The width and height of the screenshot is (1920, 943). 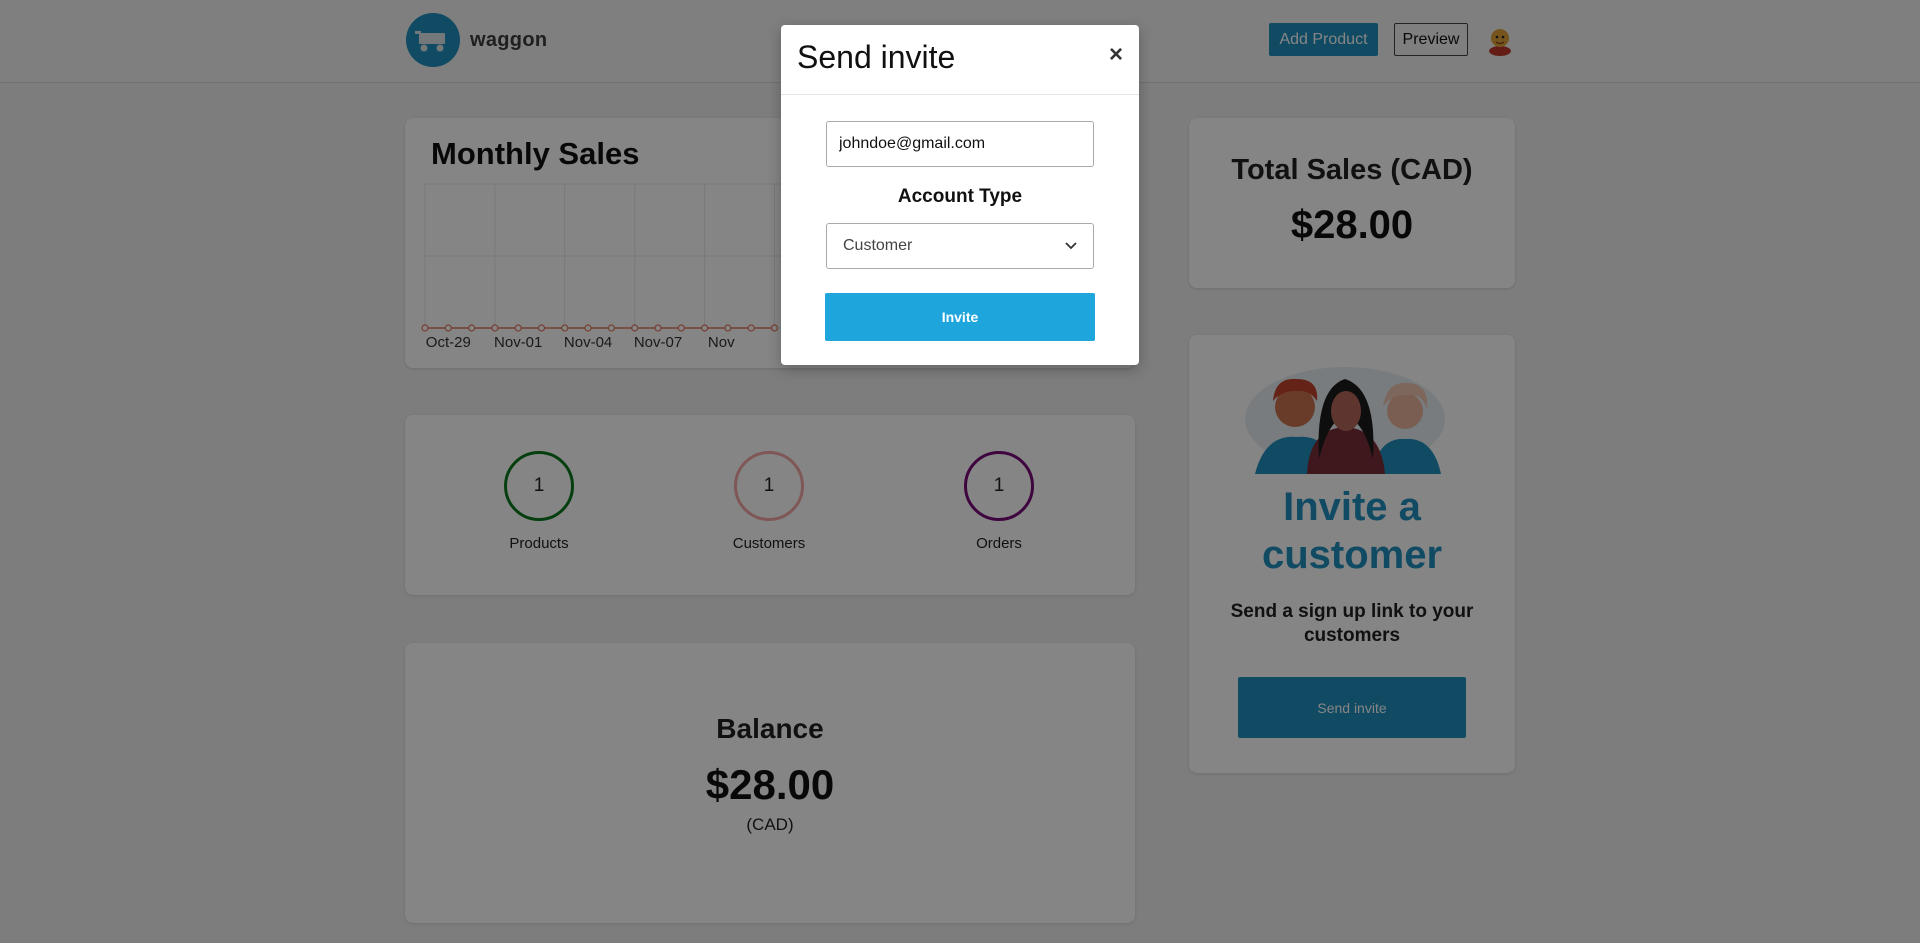 What do you see at coordinates (1116, 55) in the screenshot?
I see `close-icon: ×` at bounding box center [1116, 55].